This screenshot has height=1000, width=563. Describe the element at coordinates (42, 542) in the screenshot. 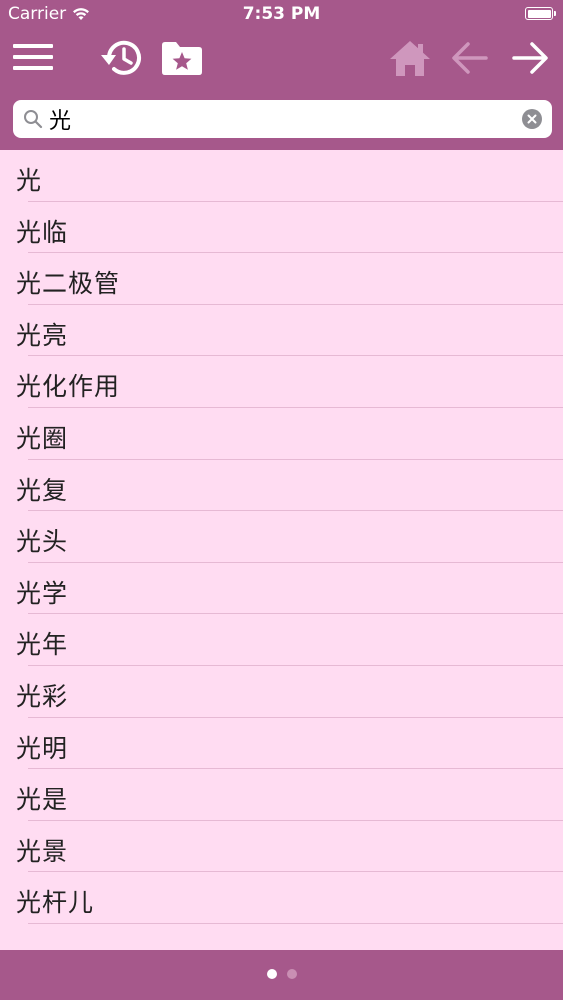

I see `list-item-label: 光头` at that location.